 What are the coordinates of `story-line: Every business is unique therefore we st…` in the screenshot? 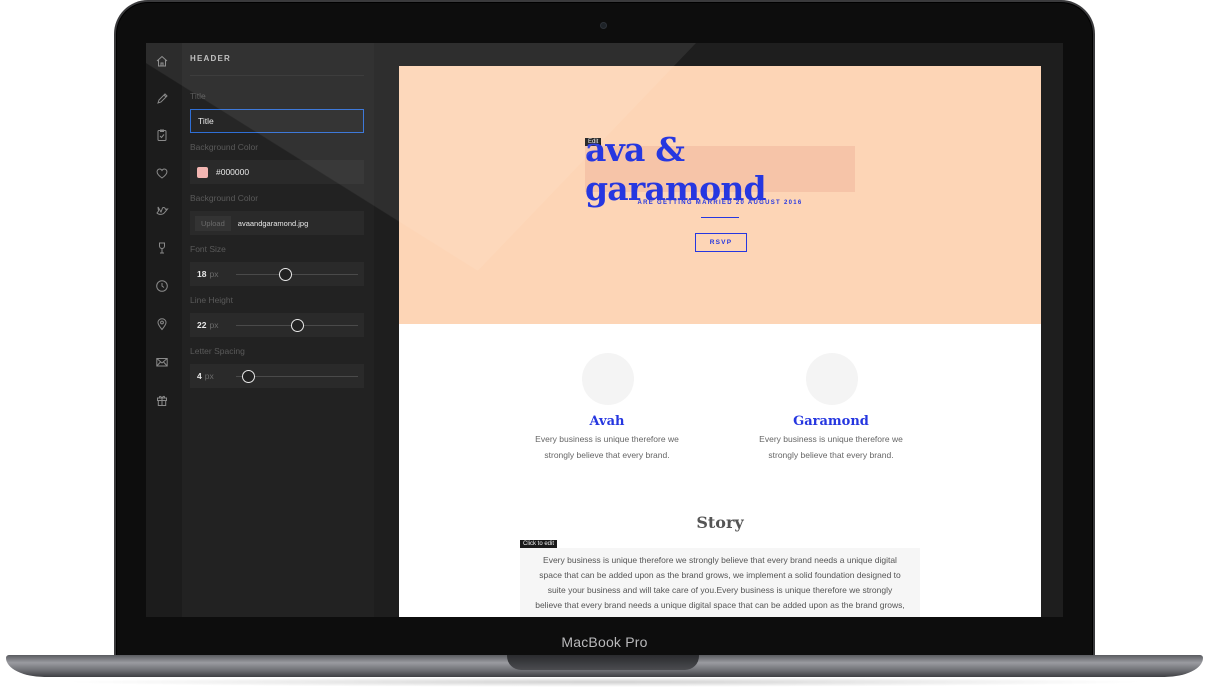 It's located at (720, 560).